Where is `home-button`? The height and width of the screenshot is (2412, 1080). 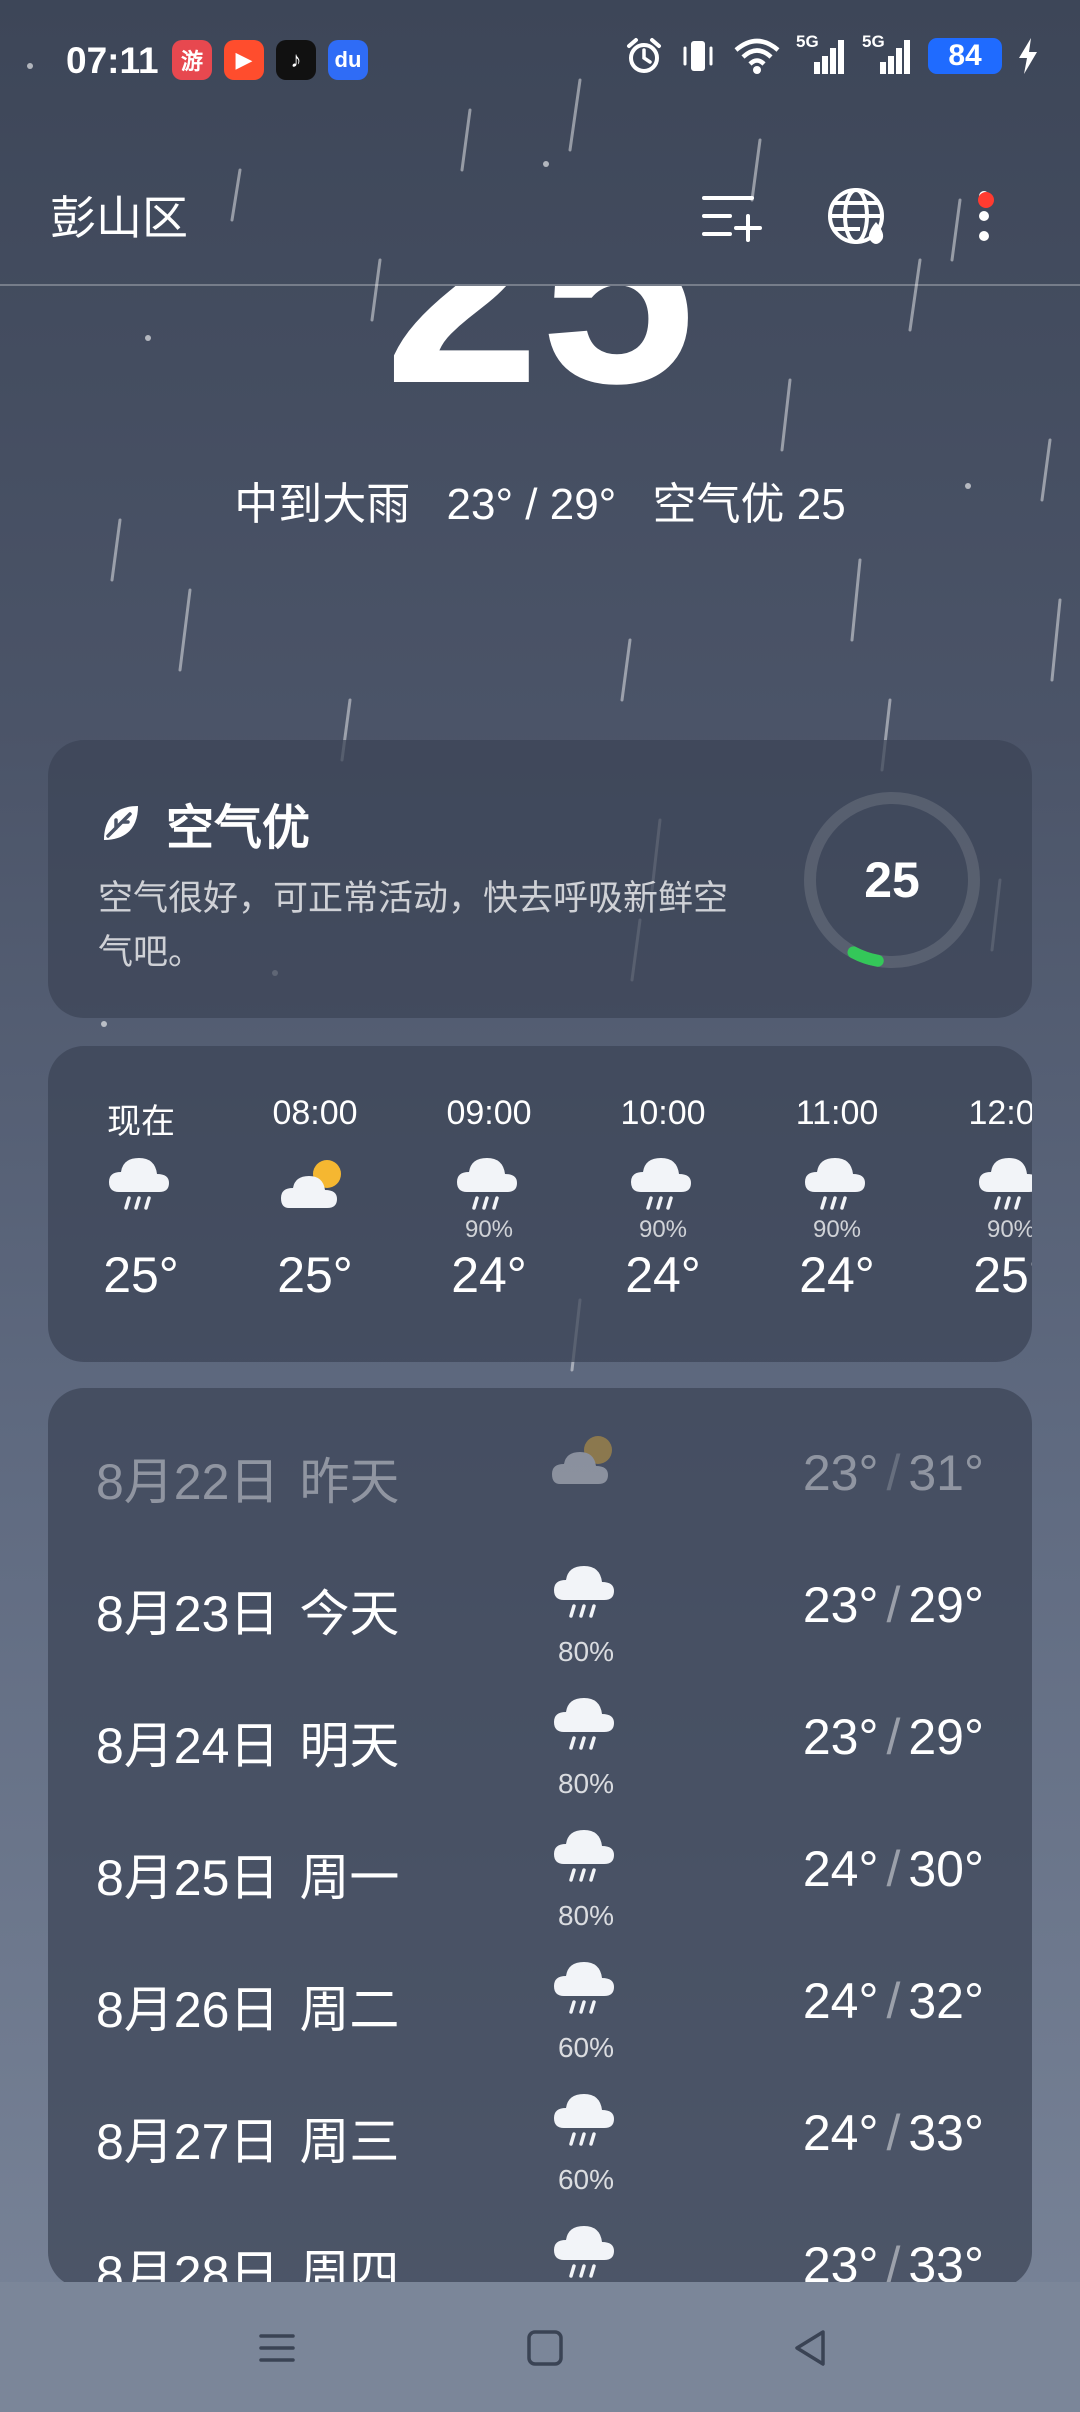
home-button is located at coordinates (545, 2348).